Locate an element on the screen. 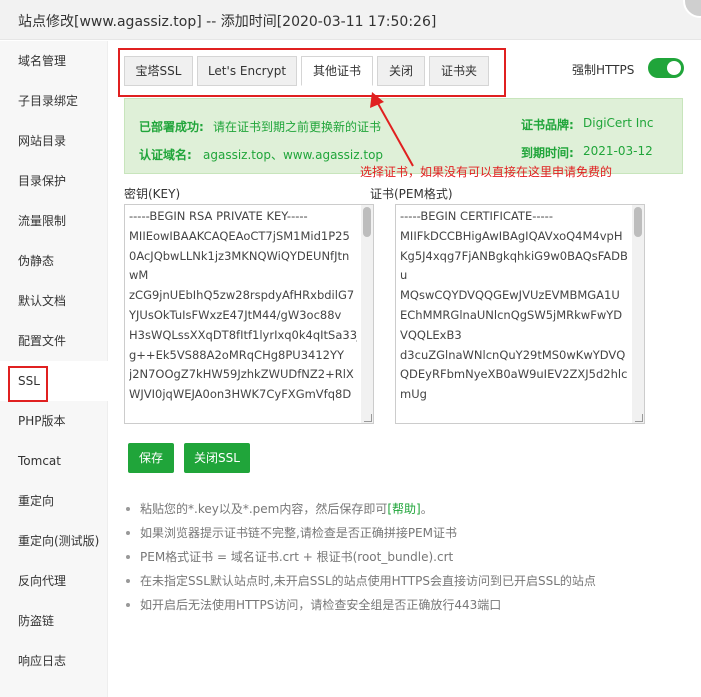  brand-value: DigiCert Inc is located at coordinates (618, 123).